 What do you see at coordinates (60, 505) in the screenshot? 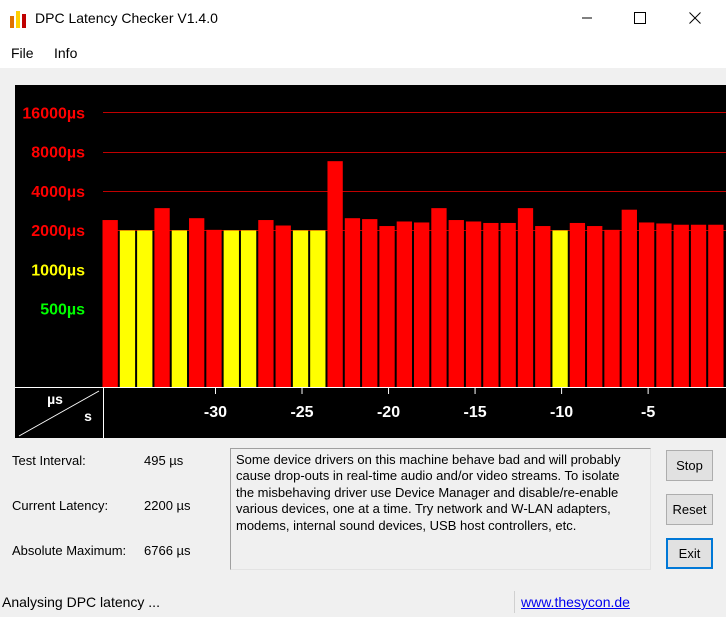
I see `current-latency-label: Current Latency:` at bounding box center [60, 505].